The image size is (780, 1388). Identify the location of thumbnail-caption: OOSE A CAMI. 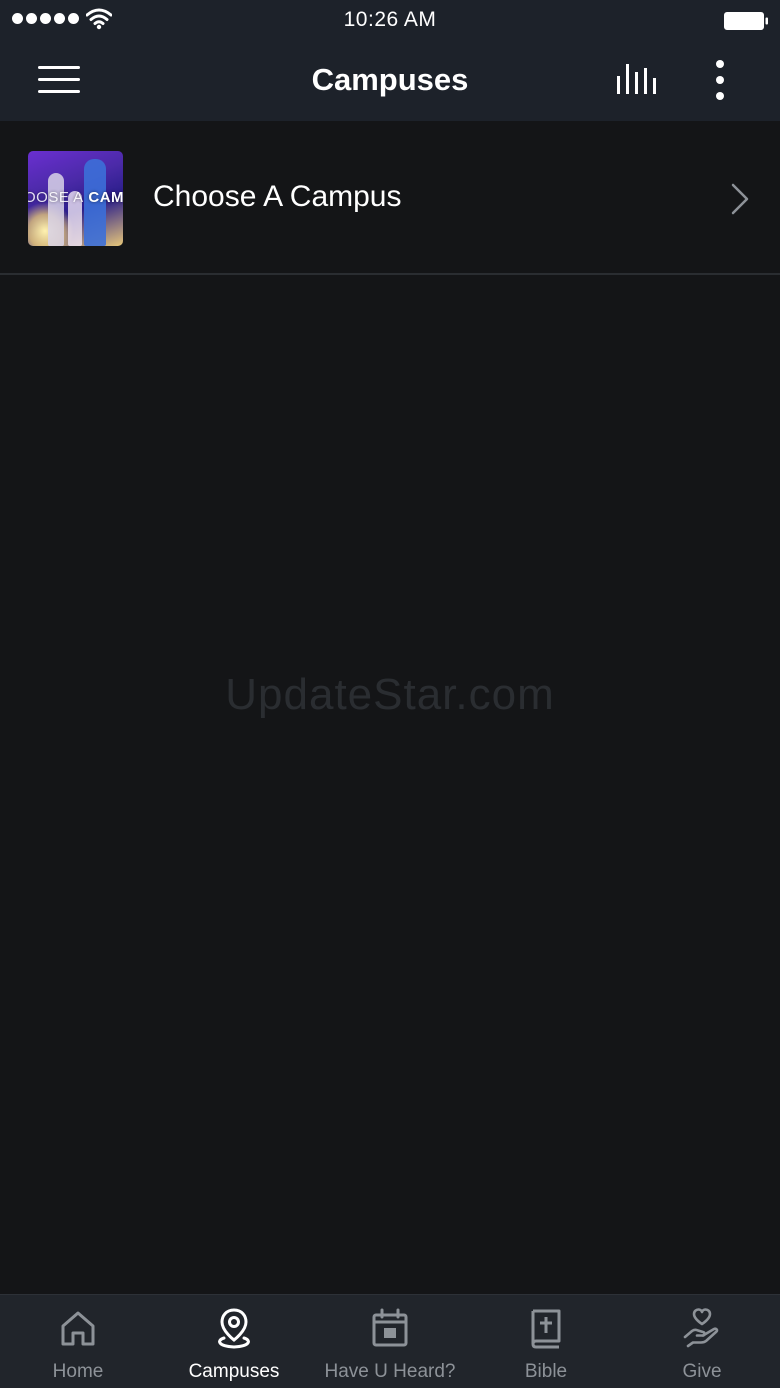
(75, 197).